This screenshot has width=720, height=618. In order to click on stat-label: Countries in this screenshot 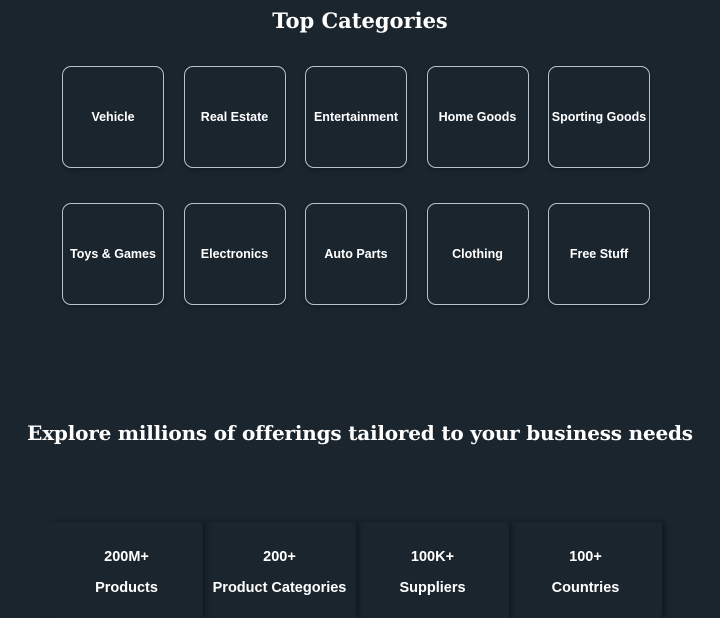, I will do `click(585, 588)`.